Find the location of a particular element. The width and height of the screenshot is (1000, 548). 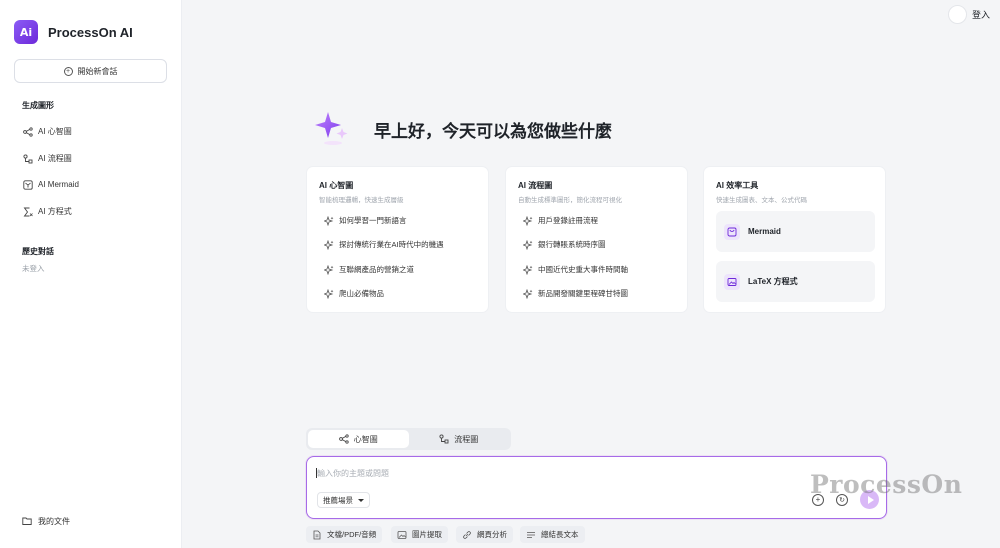

latex-tool-button: LaTeX 方程式 is located at coordinates (795, 281).